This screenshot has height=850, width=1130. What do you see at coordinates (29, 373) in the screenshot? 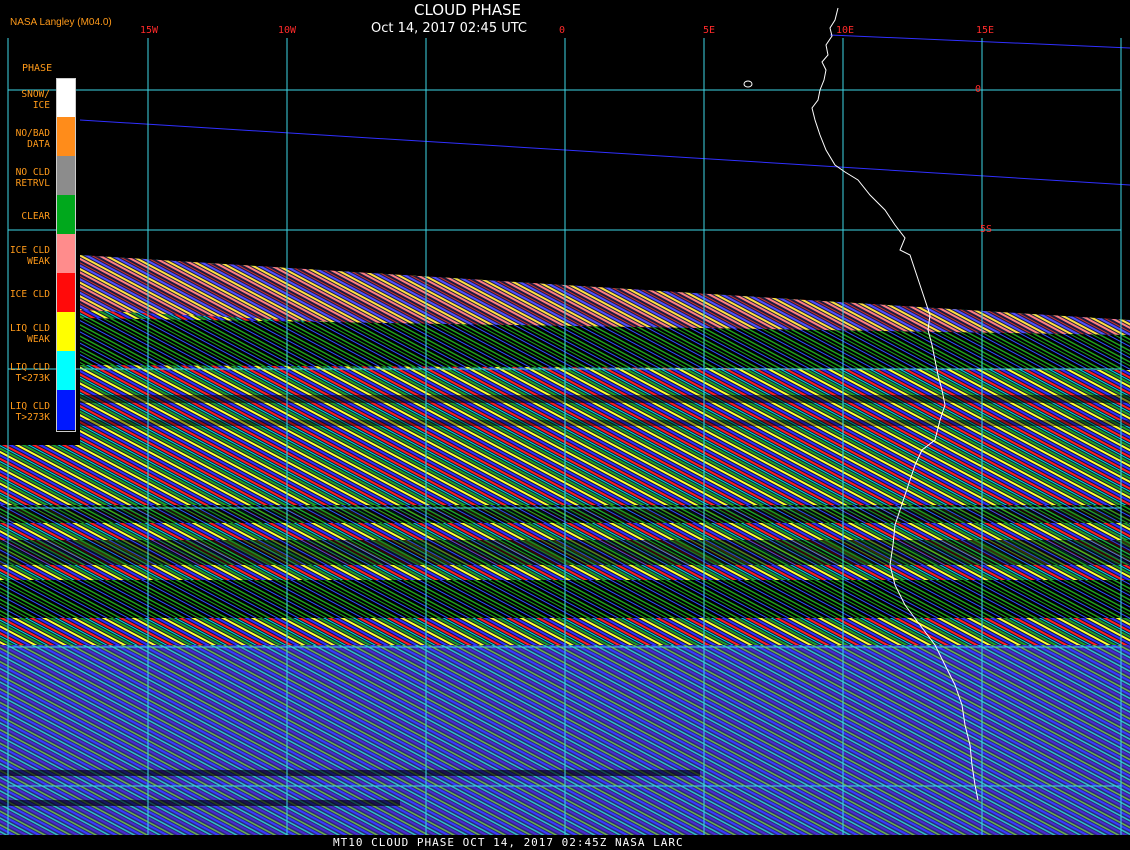
I see `legend-label-liq-cld-cold: LIQ CLD T<273K` at bounding box center [29, 373].